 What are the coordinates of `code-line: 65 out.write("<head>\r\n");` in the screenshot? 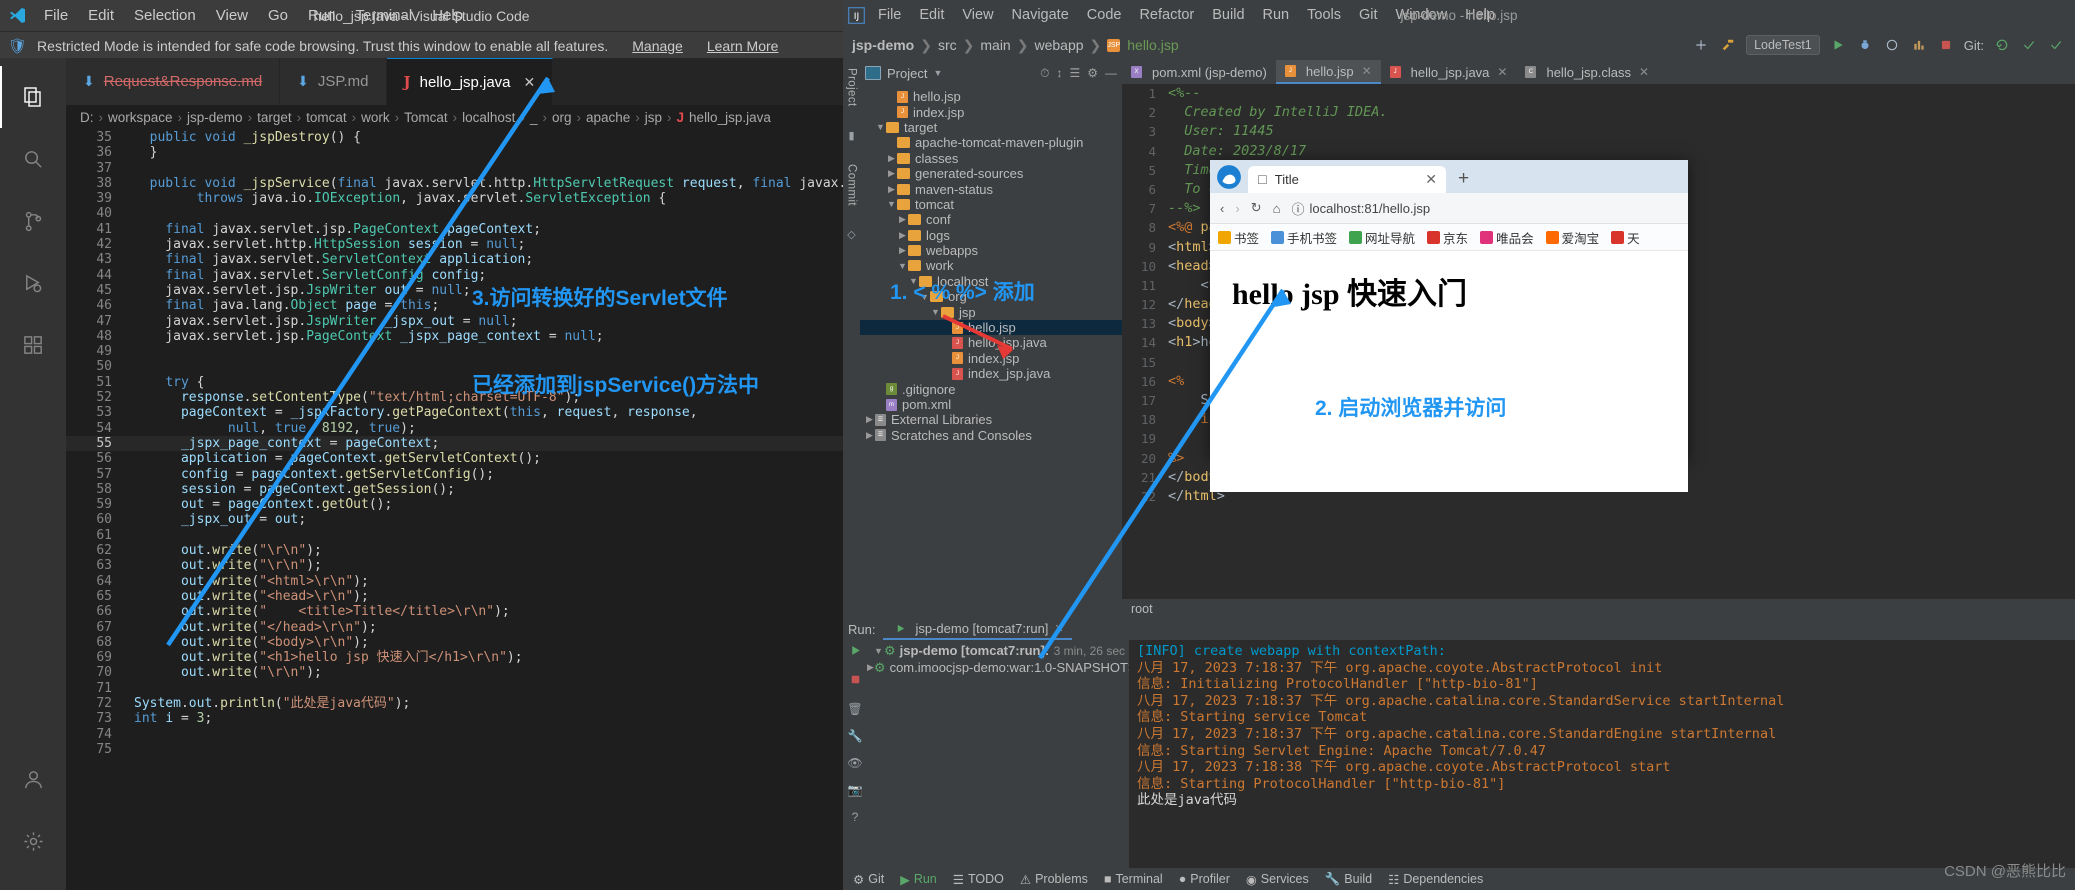 It's located at (454, 596).